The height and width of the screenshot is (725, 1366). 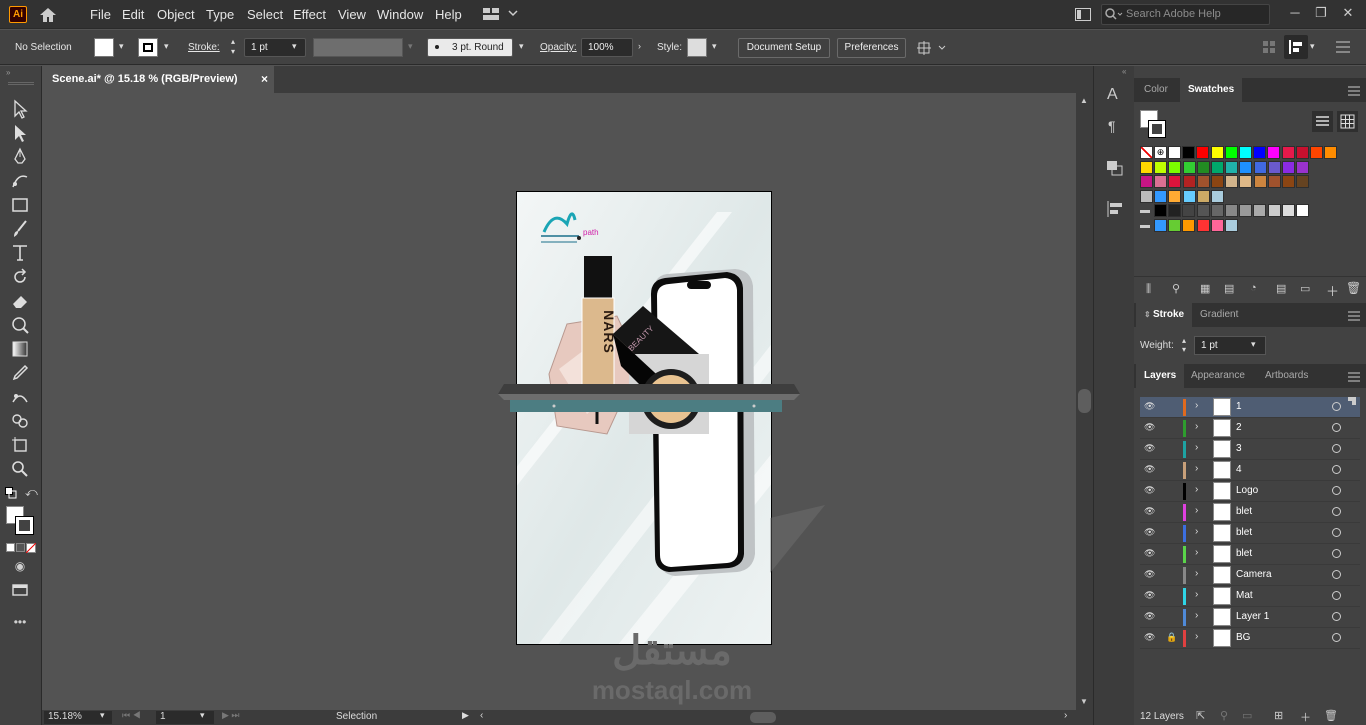 I want to click on opacity-label: Opacity:, so click(x=558, y=47).